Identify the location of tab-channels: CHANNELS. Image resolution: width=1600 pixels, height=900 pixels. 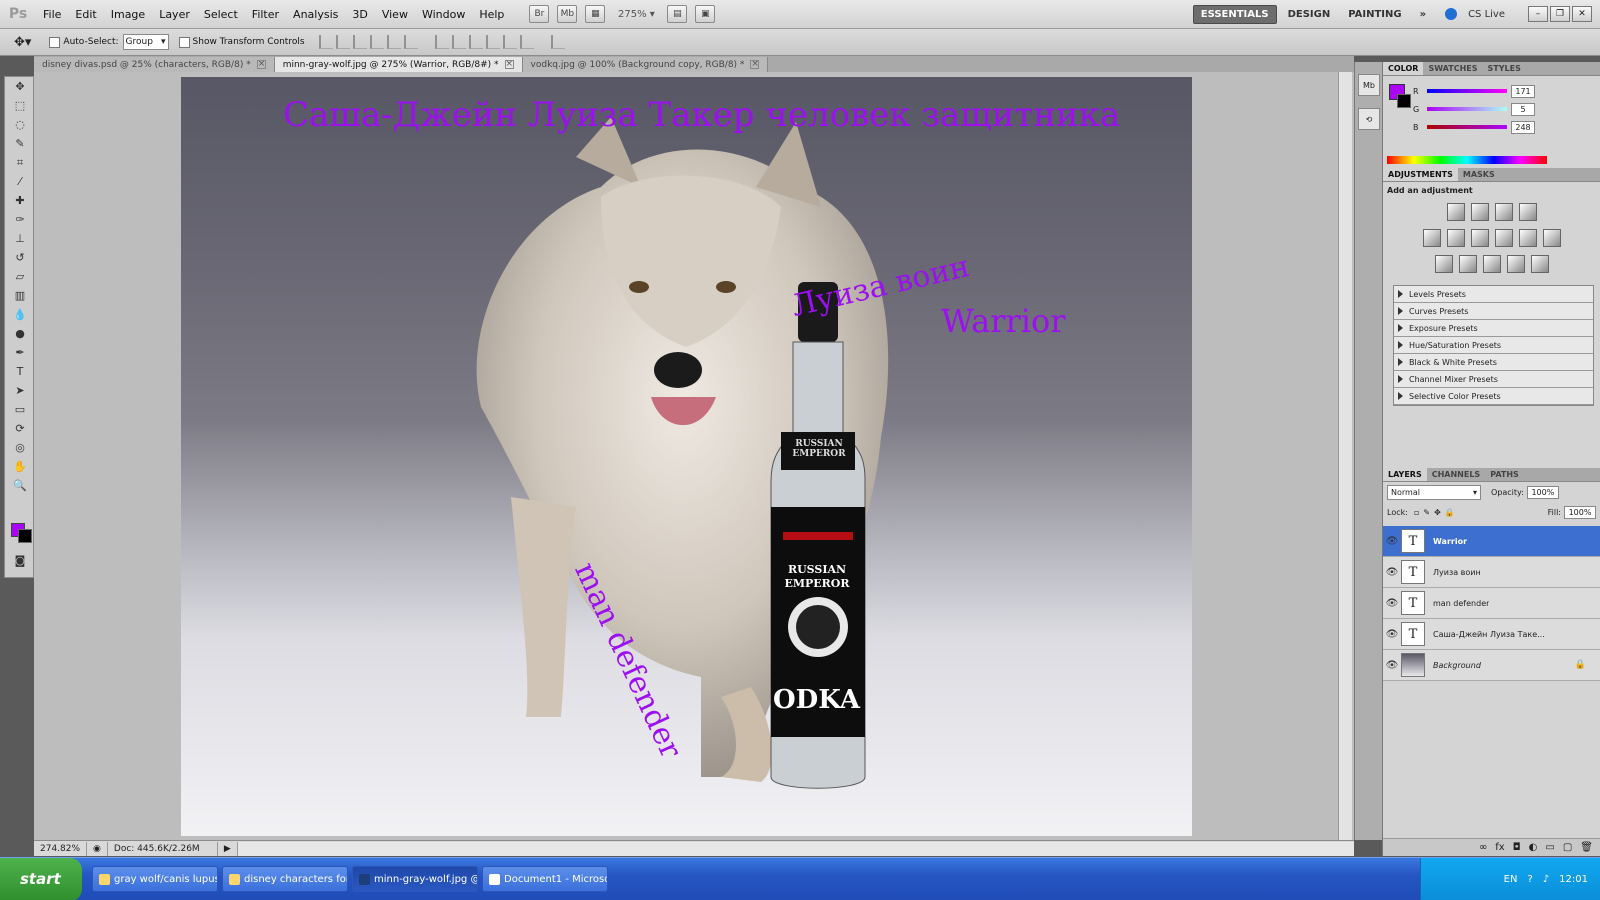
(1456, 474).